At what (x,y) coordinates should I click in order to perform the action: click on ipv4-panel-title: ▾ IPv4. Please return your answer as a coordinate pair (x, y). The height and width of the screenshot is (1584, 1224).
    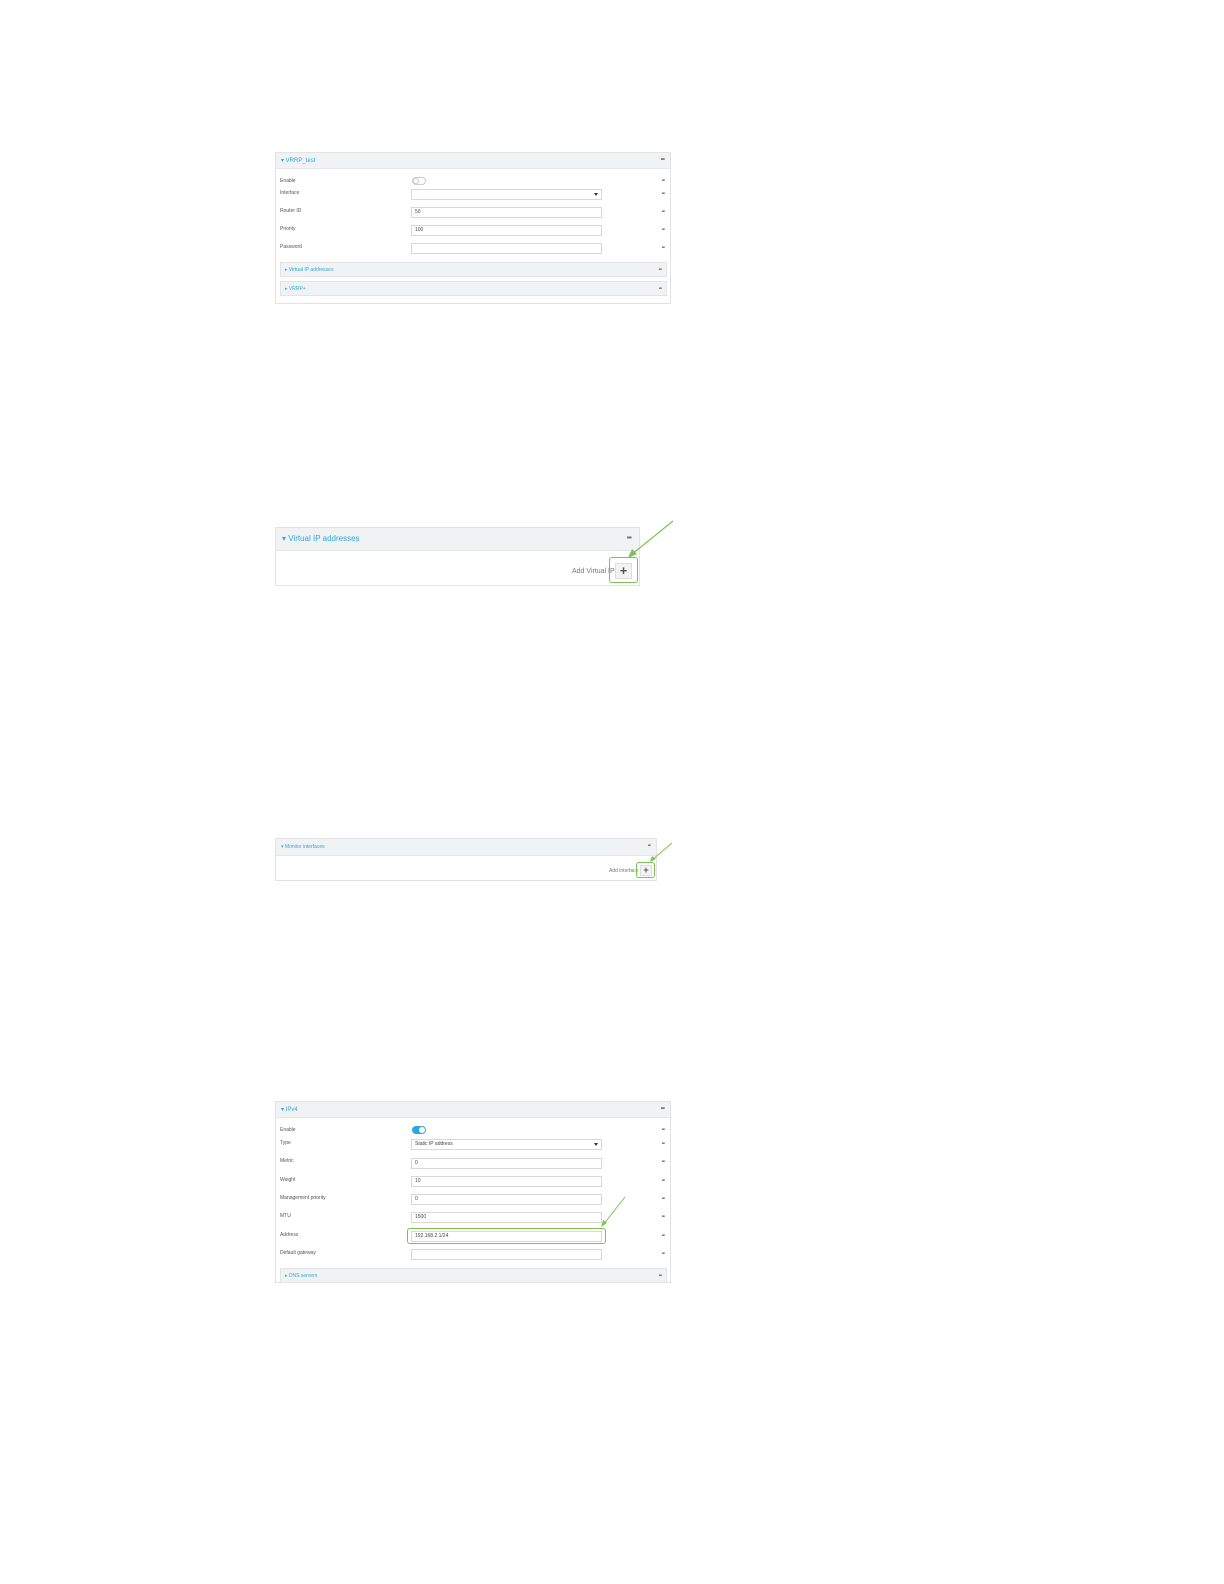
    Looking at the image, I should click on (289, 1110).